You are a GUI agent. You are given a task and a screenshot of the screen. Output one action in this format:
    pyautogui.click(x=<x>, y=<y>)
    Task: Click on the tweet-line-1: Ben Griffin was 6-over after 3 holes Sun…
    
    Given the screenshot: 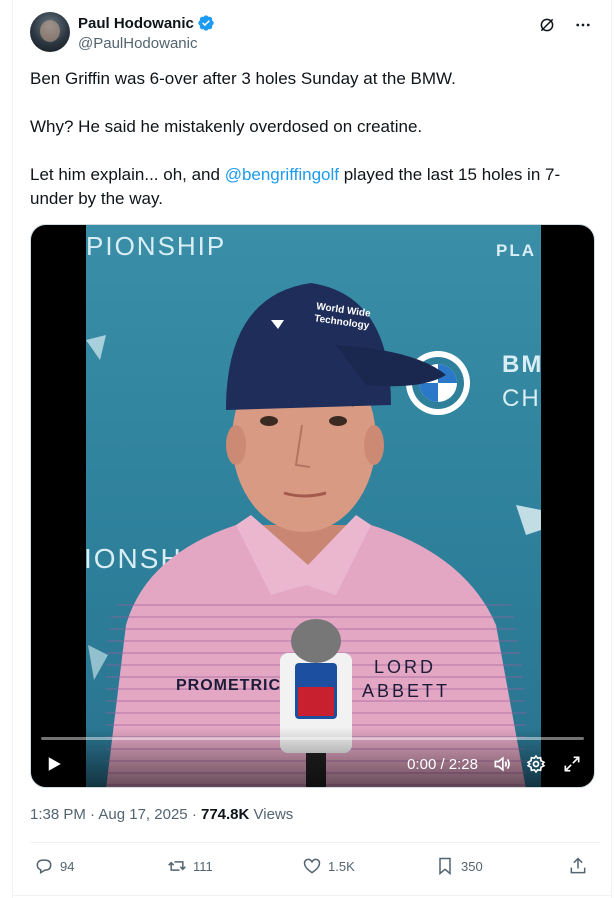 What is the action you would take?
    pyautogui.click(x=243, y=78)
    